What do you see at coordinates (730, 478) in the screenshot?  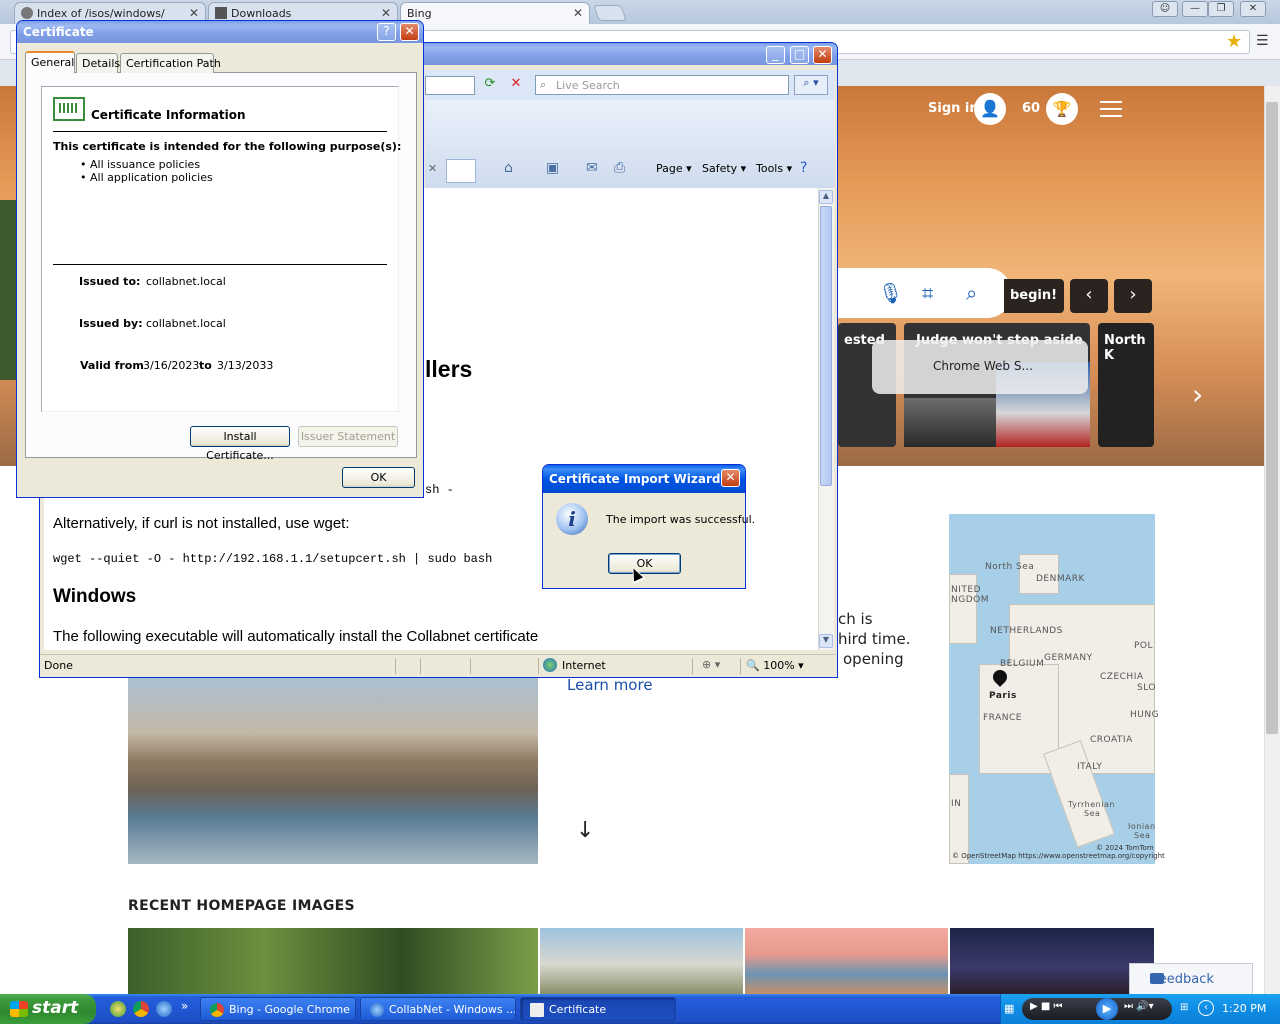 I see `import-wizard-close-button: ✕` at bounding box center [730, 478].